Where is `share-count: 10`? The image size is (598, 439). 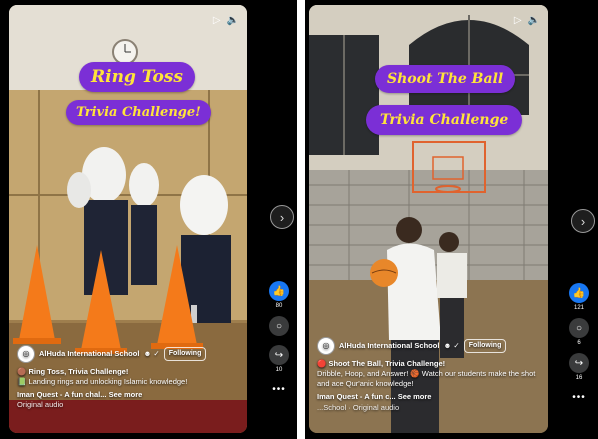 share-count: 10 is located at coordinates (279, 370).